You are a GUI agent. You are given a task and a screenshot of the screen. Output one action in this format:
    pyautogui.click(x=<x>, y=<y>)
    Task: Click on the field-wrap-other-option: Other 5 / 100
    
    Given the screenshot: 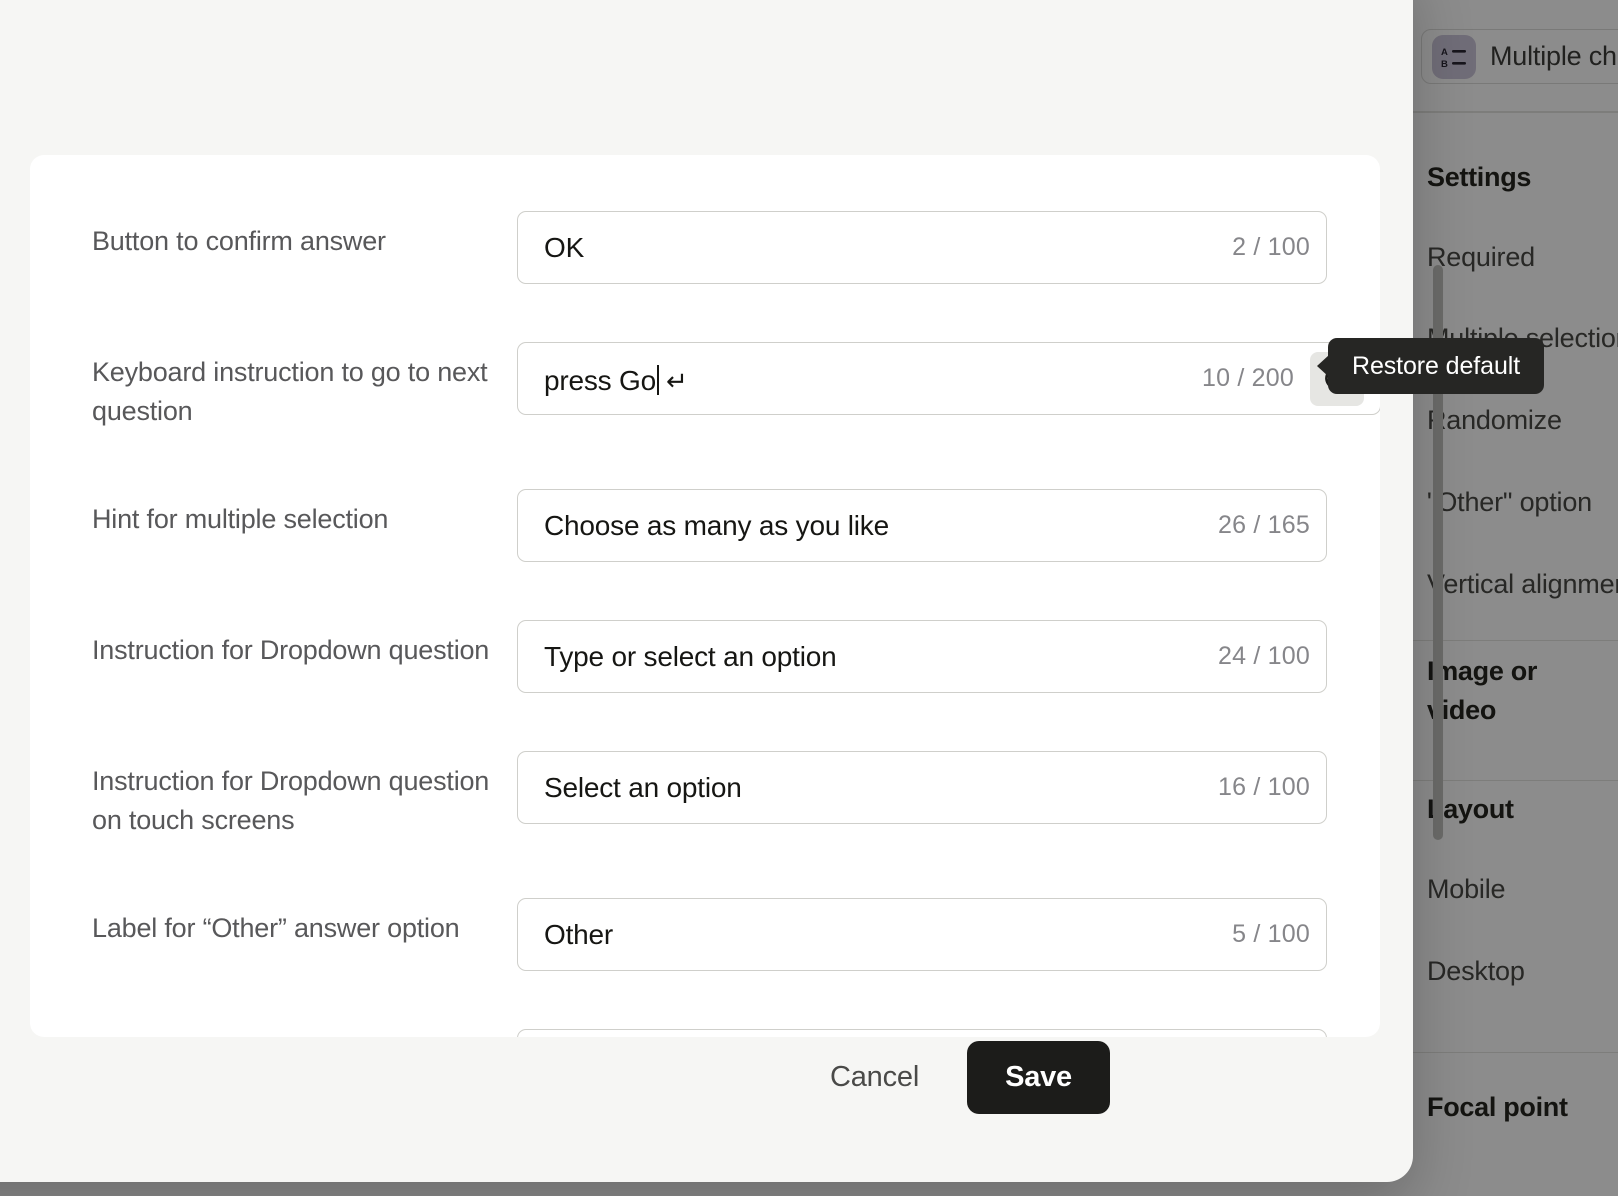 What is the action you would take?
    pyautogui.click(x=922, y=934)
    